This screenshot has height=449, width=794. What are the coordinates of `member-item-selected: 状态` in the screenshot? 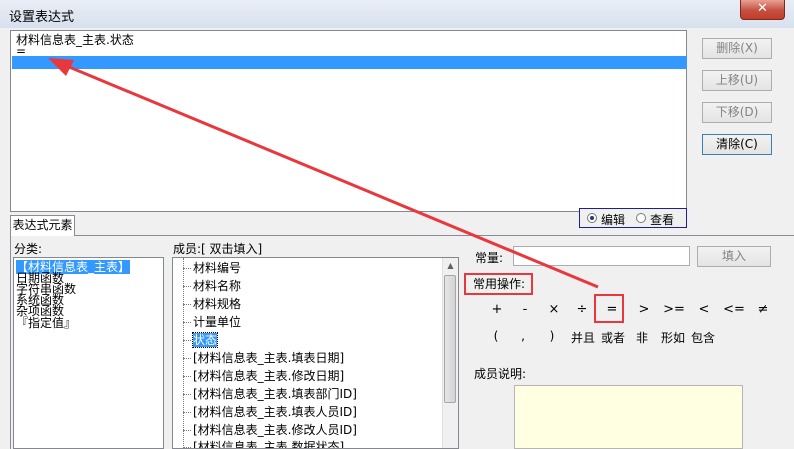 It's located at (200, 340).